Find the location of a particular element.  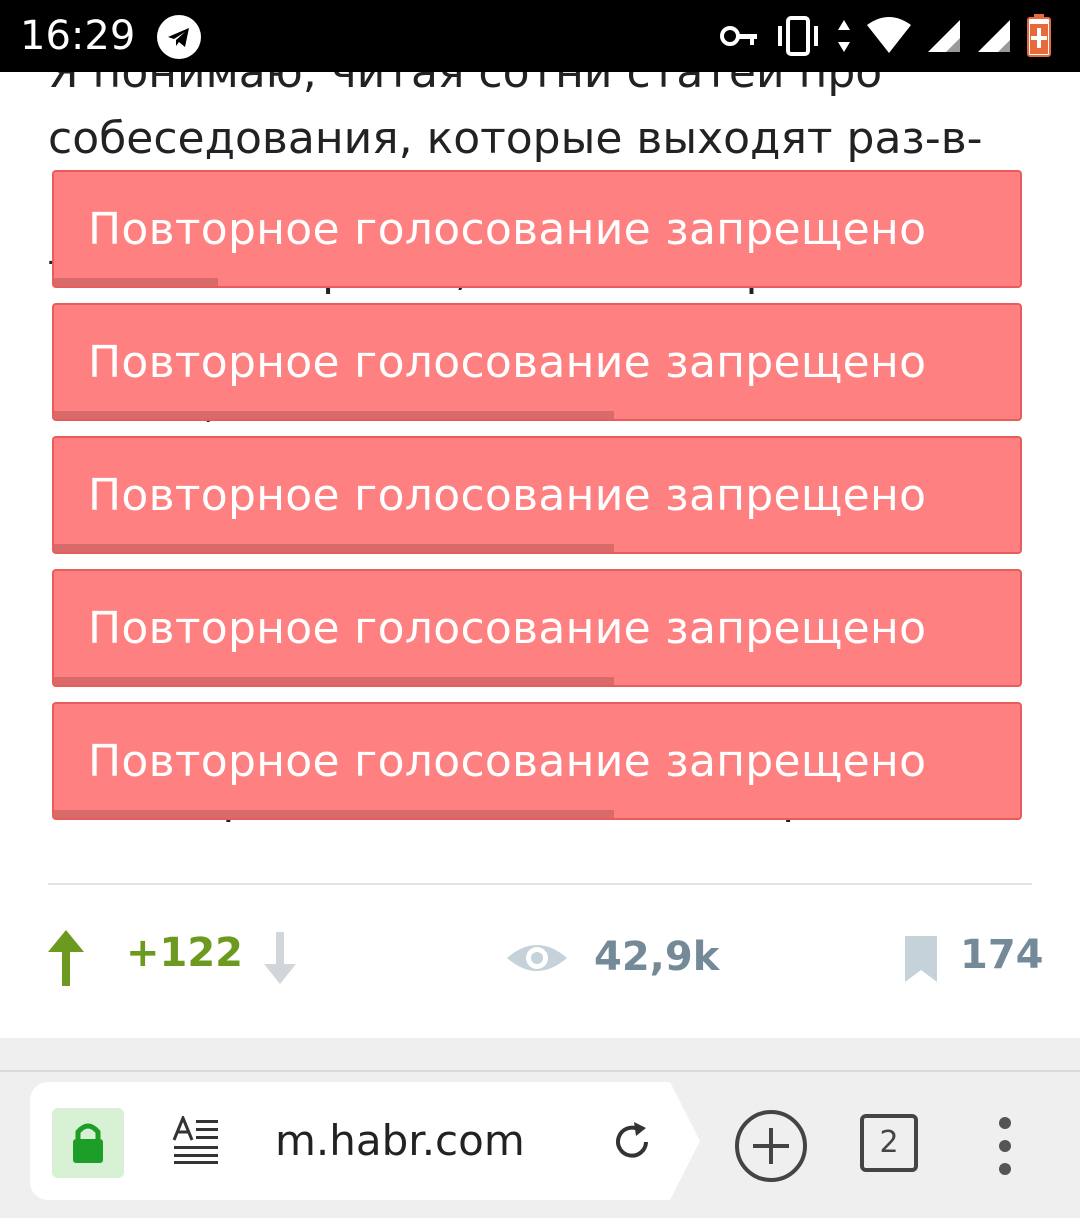

bookmark-icon is located at coordinates (921, 961).